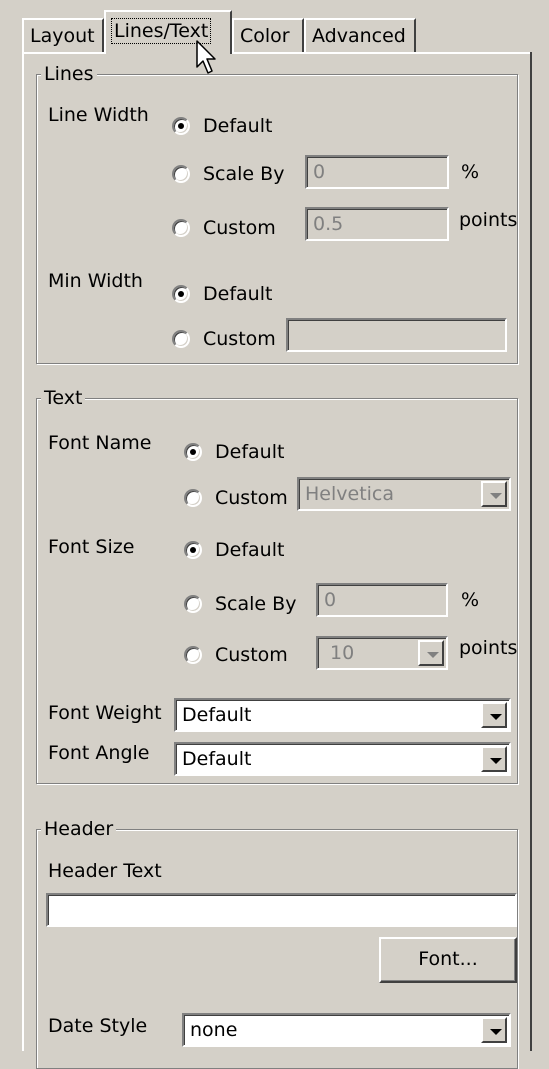  What do you see at coordinates (98, 1026) in the screenshot?
I see `date-style-label: Date Style` at bounding box center [98, 1026].